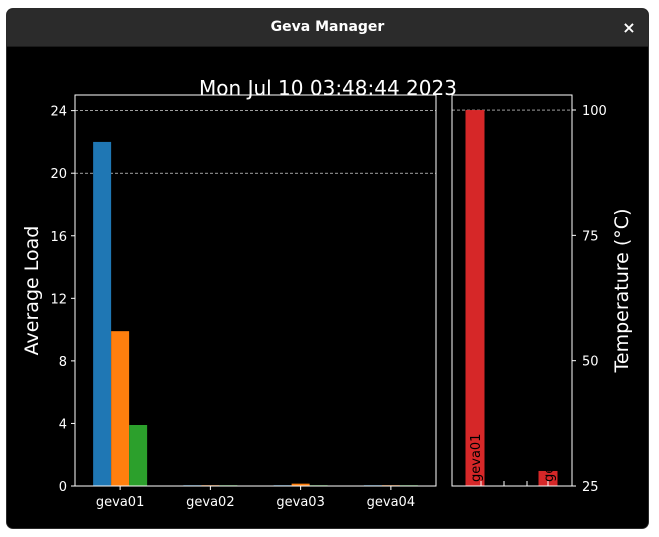 Image resolution: width=659 pixels, height=537 pixels. Describe the element at coordinates (300, 502) in the screenshot. I see `x-tick-label: geva03` at that location.